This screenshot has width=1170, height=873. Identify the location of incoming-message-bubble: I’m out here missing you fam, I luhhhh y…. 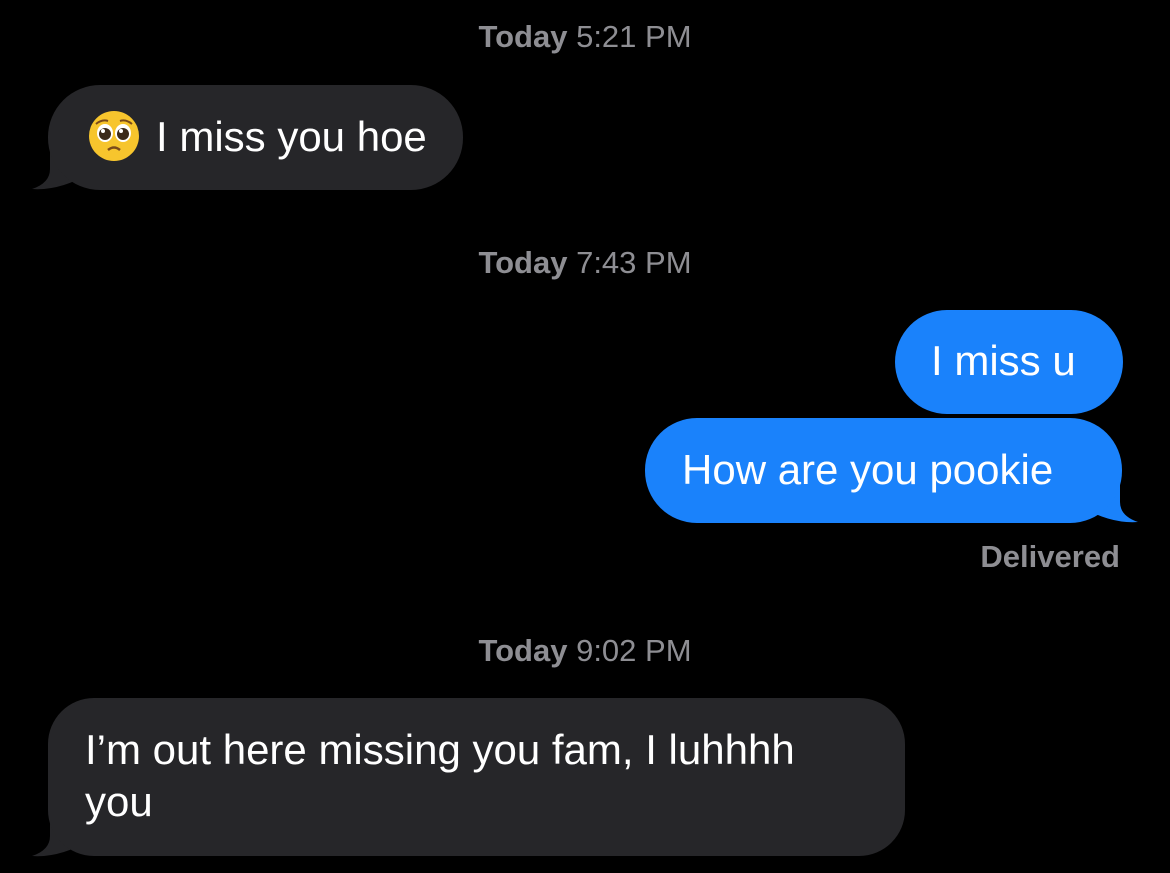
(476, 777).